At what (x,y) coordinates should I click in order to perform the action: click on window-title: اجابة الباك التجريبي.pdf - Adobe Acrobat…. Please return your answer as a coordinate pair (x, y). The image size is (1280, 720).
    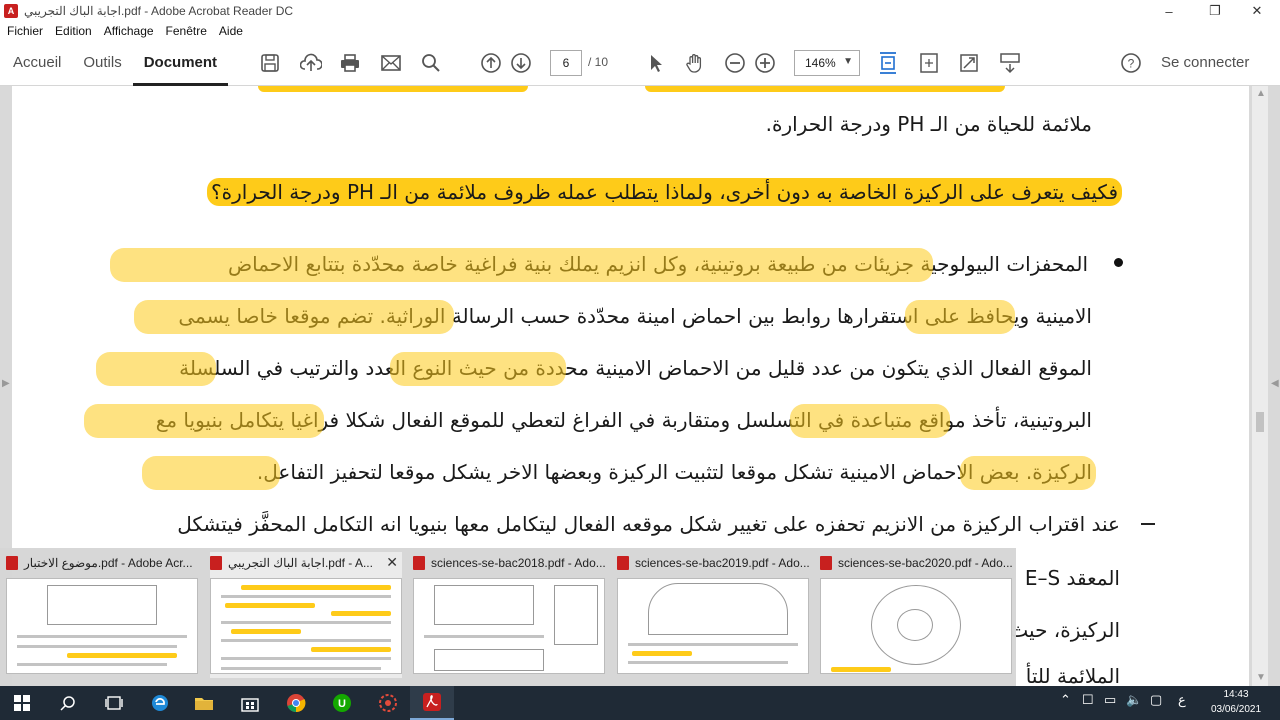
    Looking at the image, I should click on (159, 11).